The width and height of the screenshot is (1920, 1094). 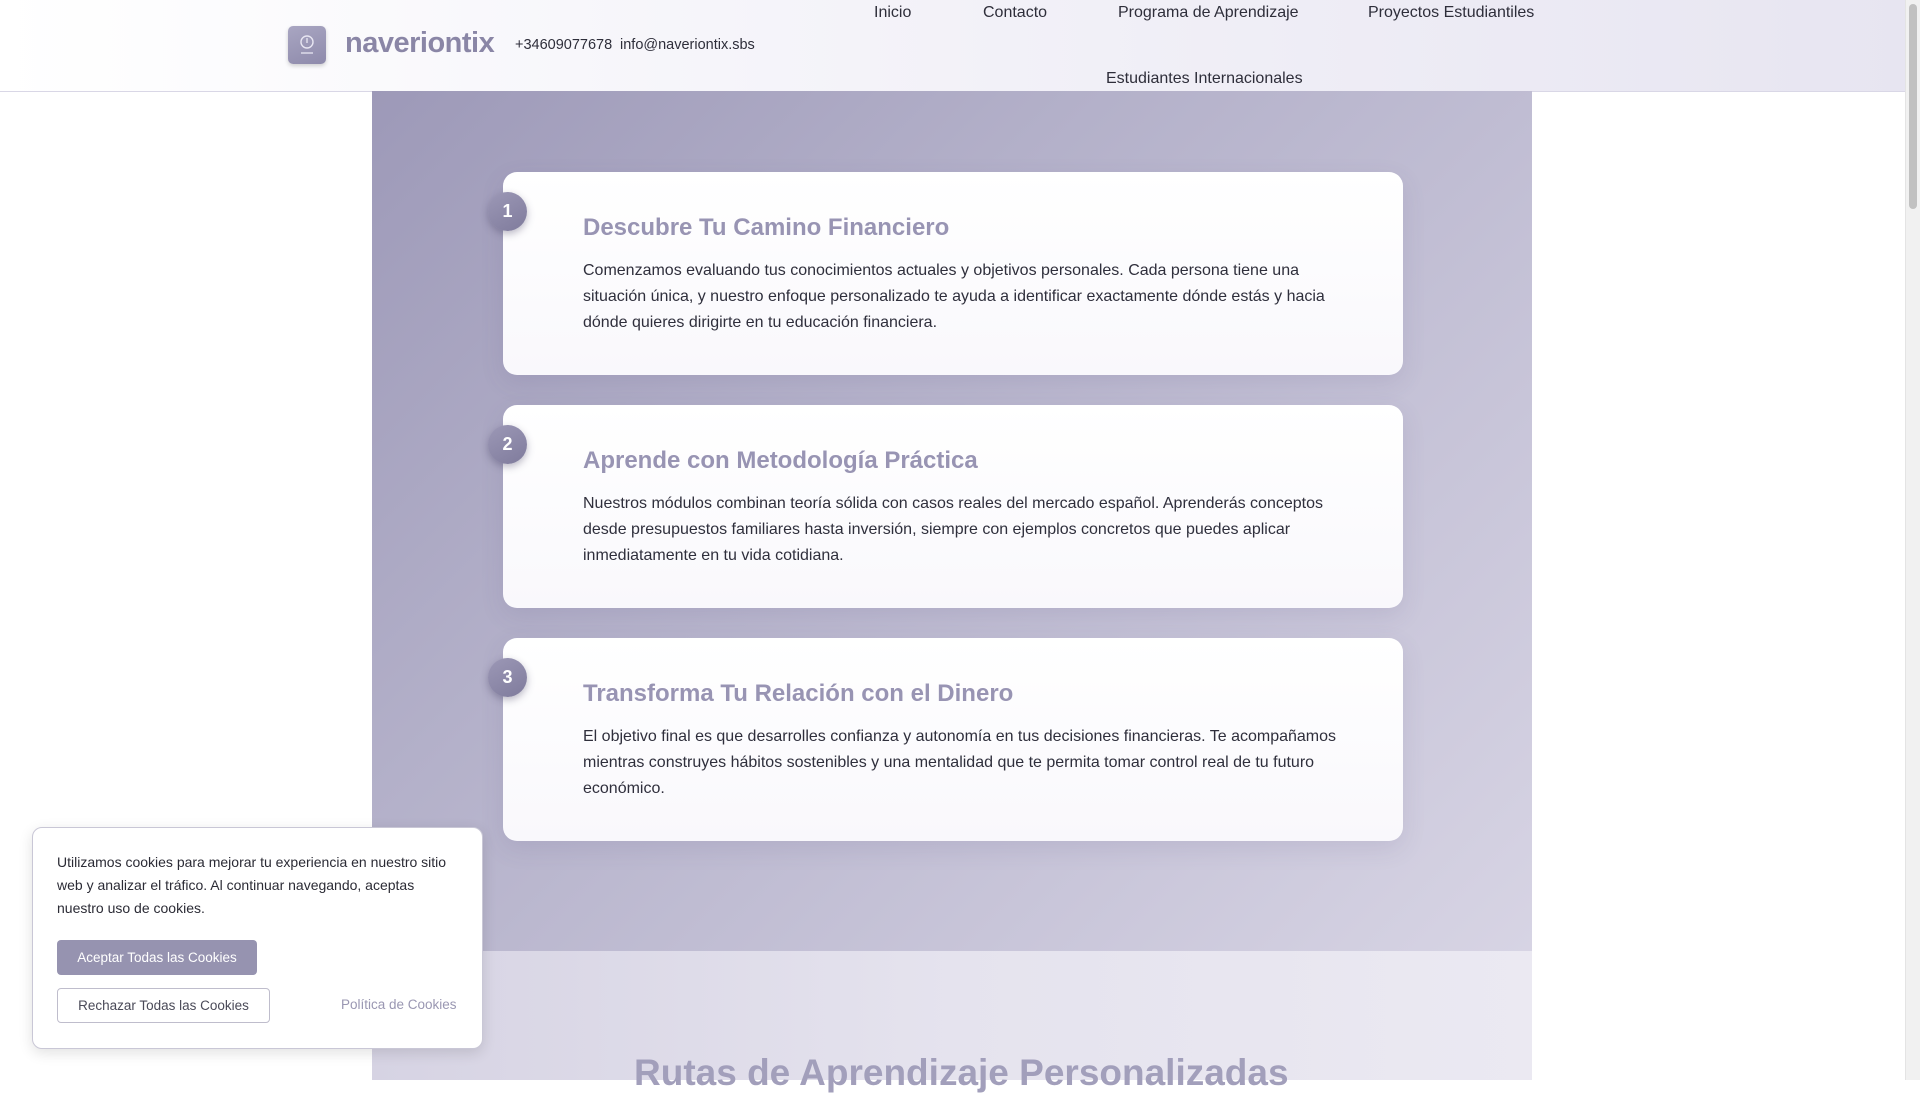 I want to click on page-scrollbar, so click(x=1912, y=540).